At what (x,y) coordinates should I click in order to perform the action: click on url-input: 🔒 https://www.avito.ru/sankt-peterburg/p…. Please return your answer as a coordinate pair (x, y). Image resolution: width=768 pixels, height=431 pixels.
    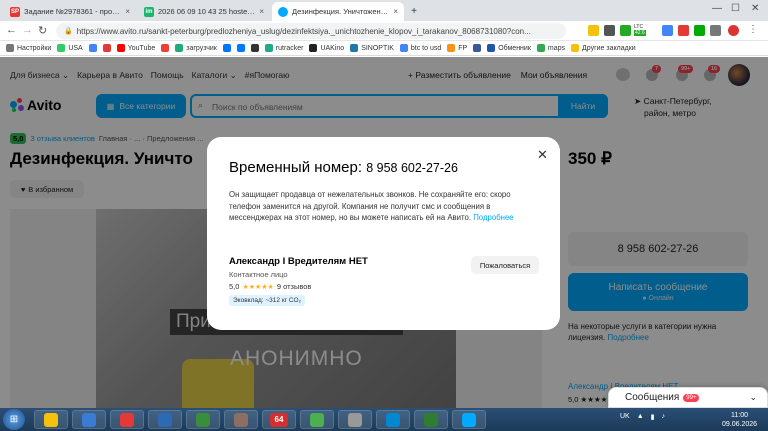
    Looking at the image, I should click on (311, 31).